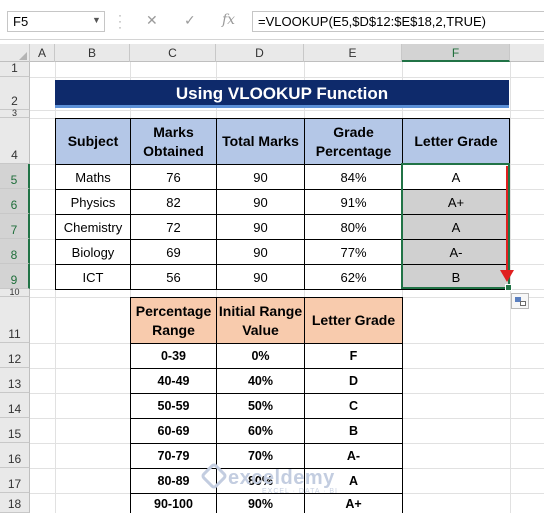 The height and width of the screenshot is (513, 544). What do you see at coordinates (372, 21) in the screenshot?
I see `formula-text: =VLOOKUP(E5,$D$12:$E$18,2,TRUE)` at bounding box center [372, 21].